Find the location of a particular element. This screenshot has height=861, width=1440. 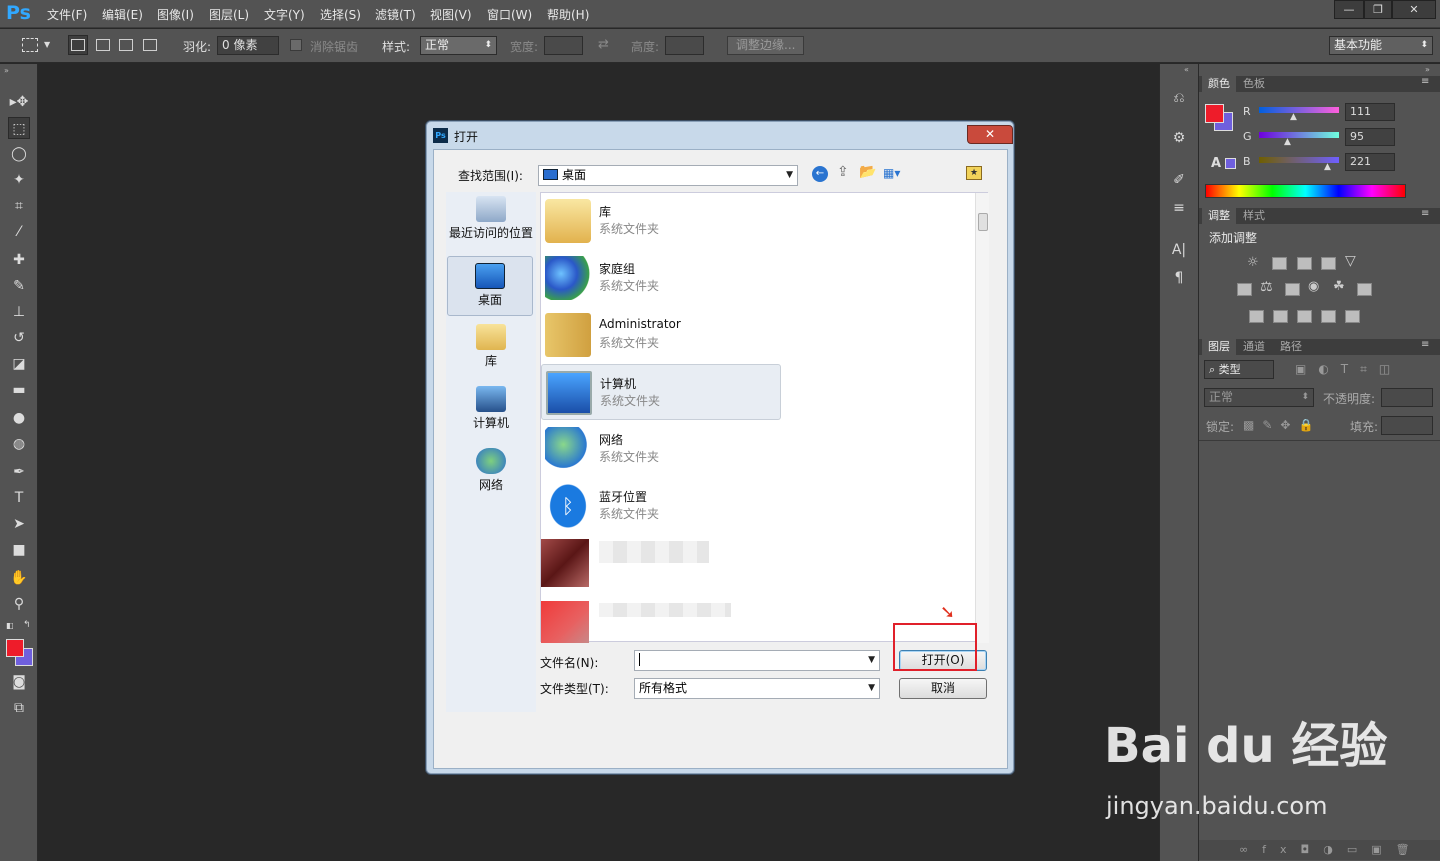

add-selection-icon is located at coordinates (103, 45).